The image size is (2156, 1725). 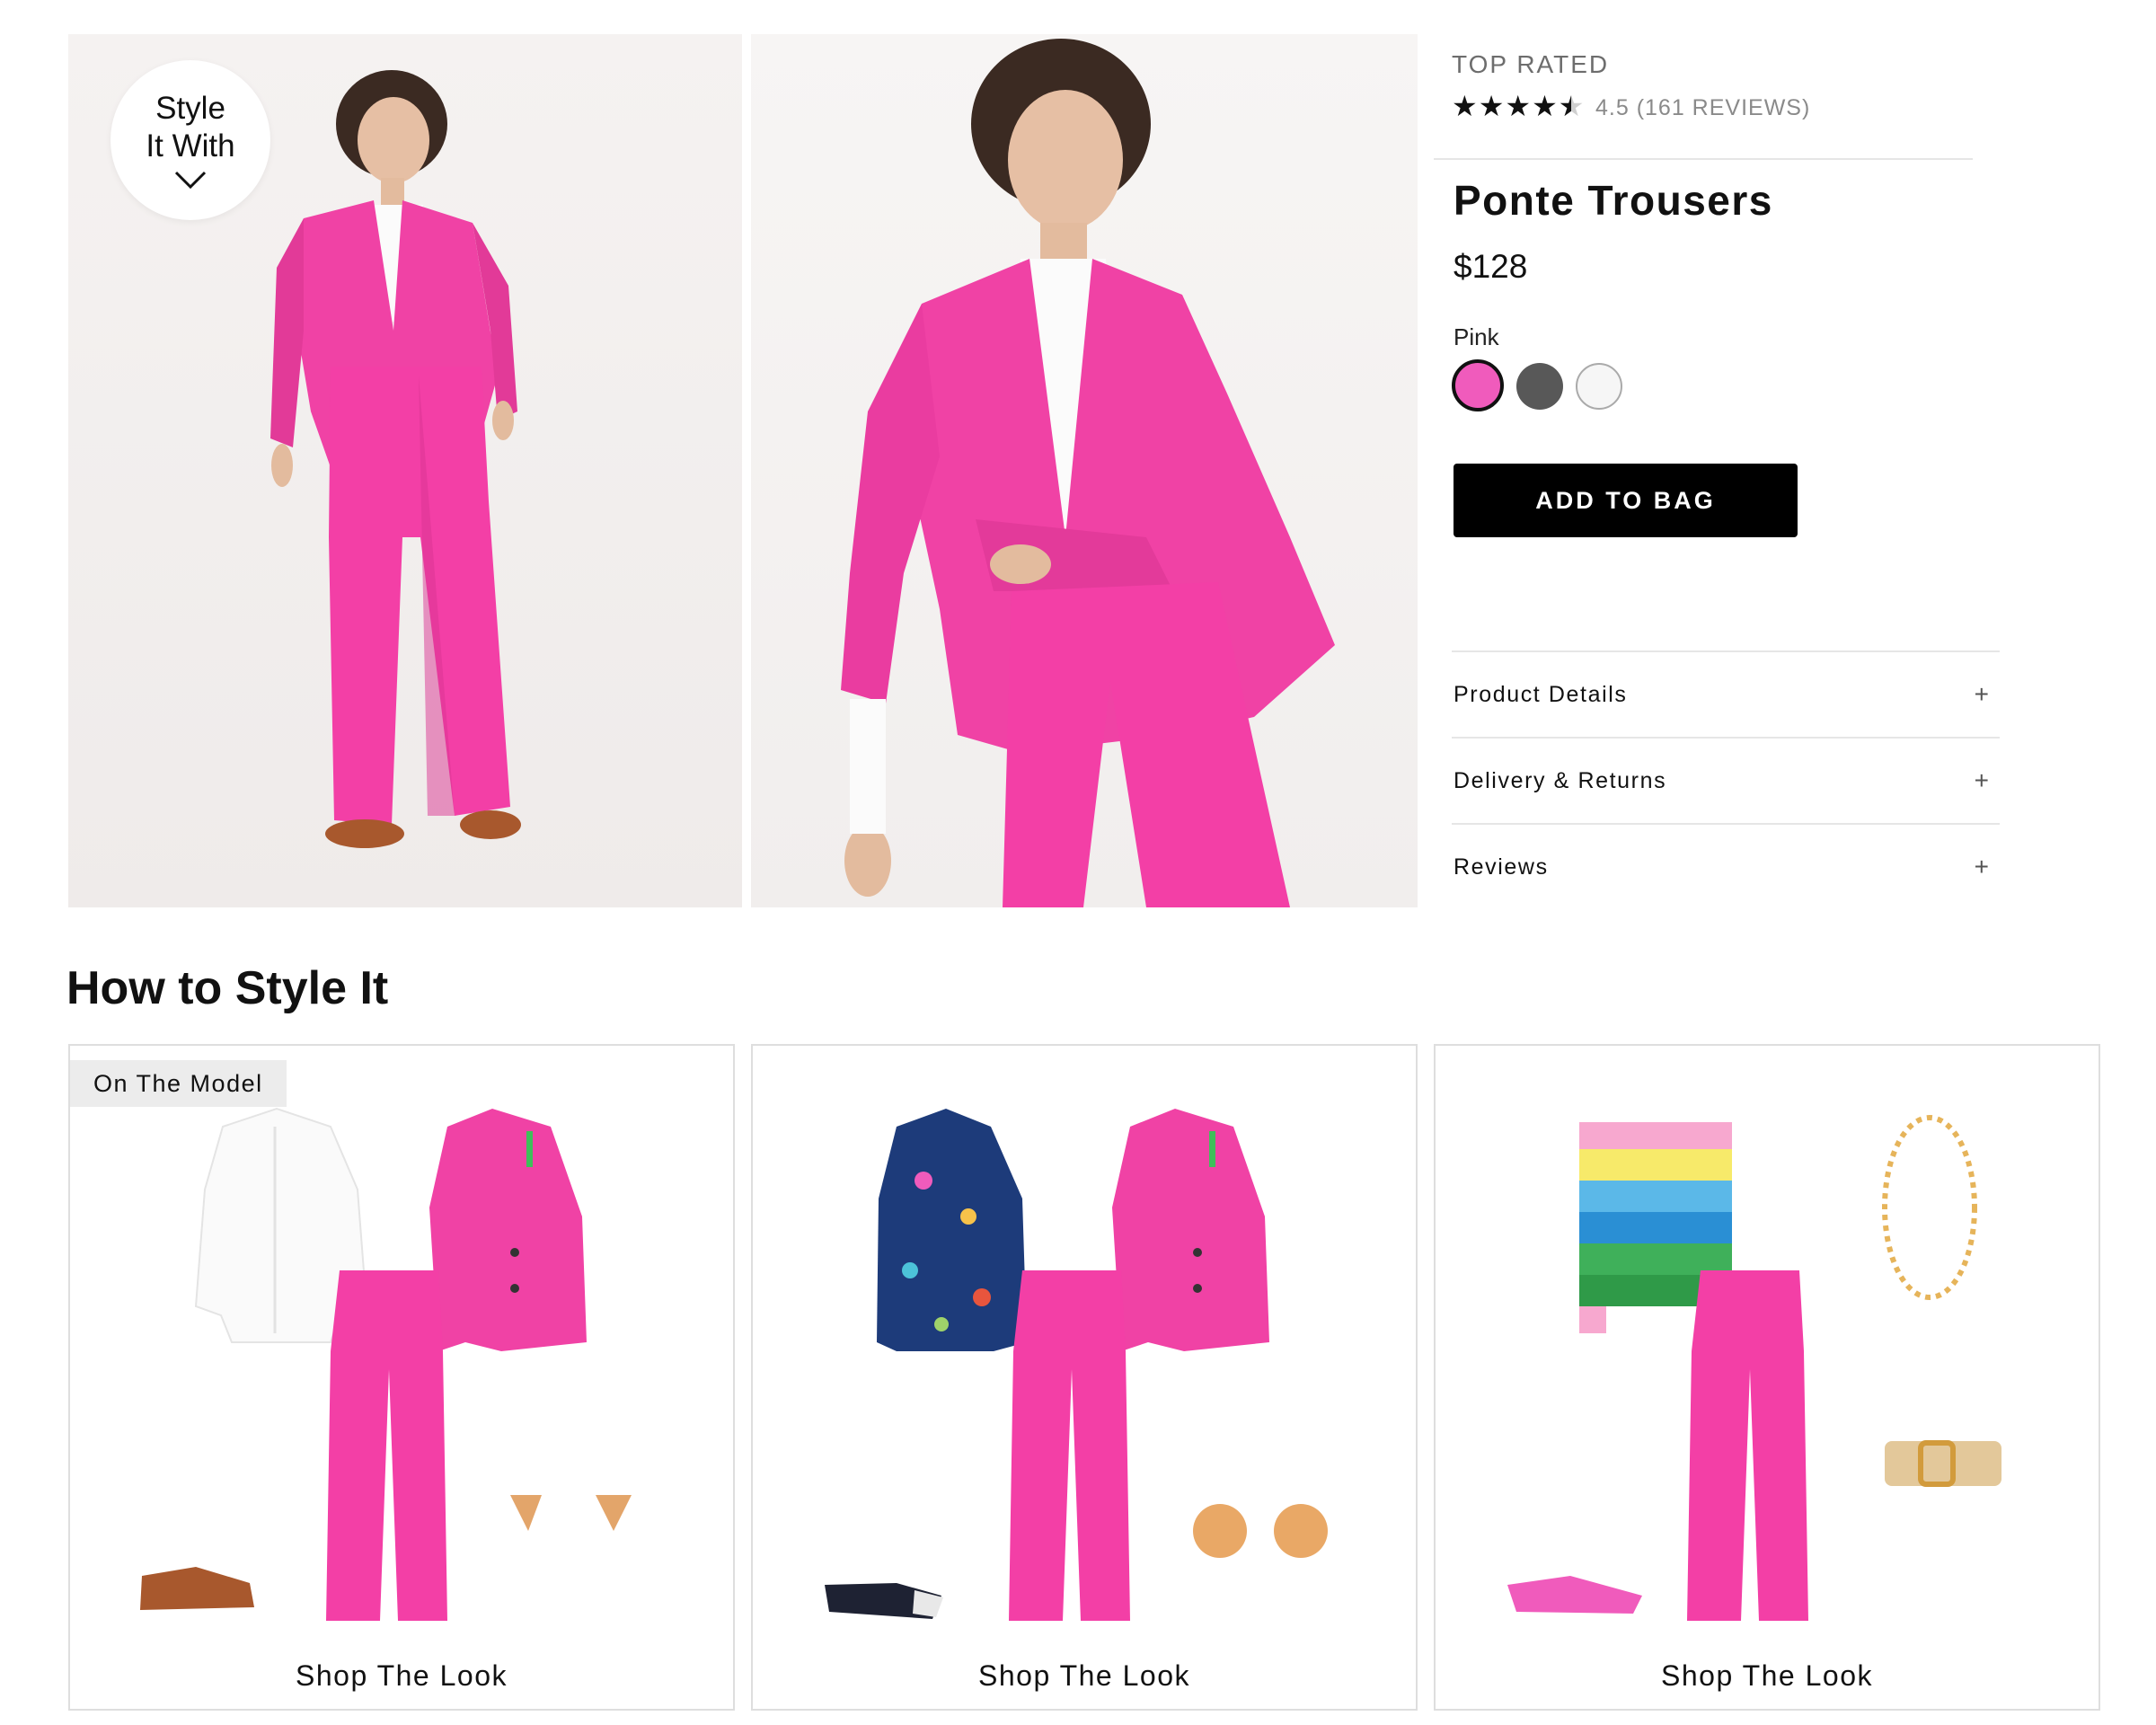 What do you see at coordinates (1561, 780) in the screenshot?
I see `accordion-label: Delivery & Returns` at bounding box center [1561, 780].